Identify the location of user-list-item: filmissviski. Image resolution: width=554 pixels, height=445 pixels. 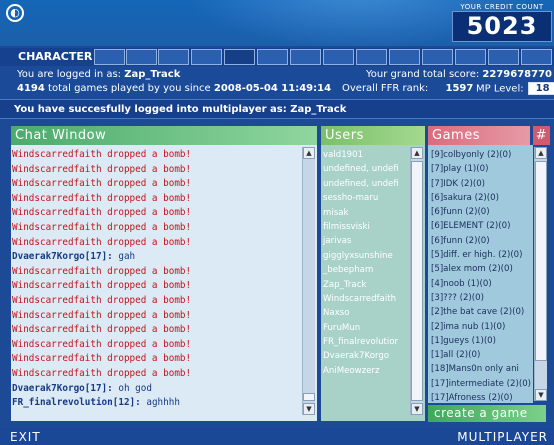
(365, 227).